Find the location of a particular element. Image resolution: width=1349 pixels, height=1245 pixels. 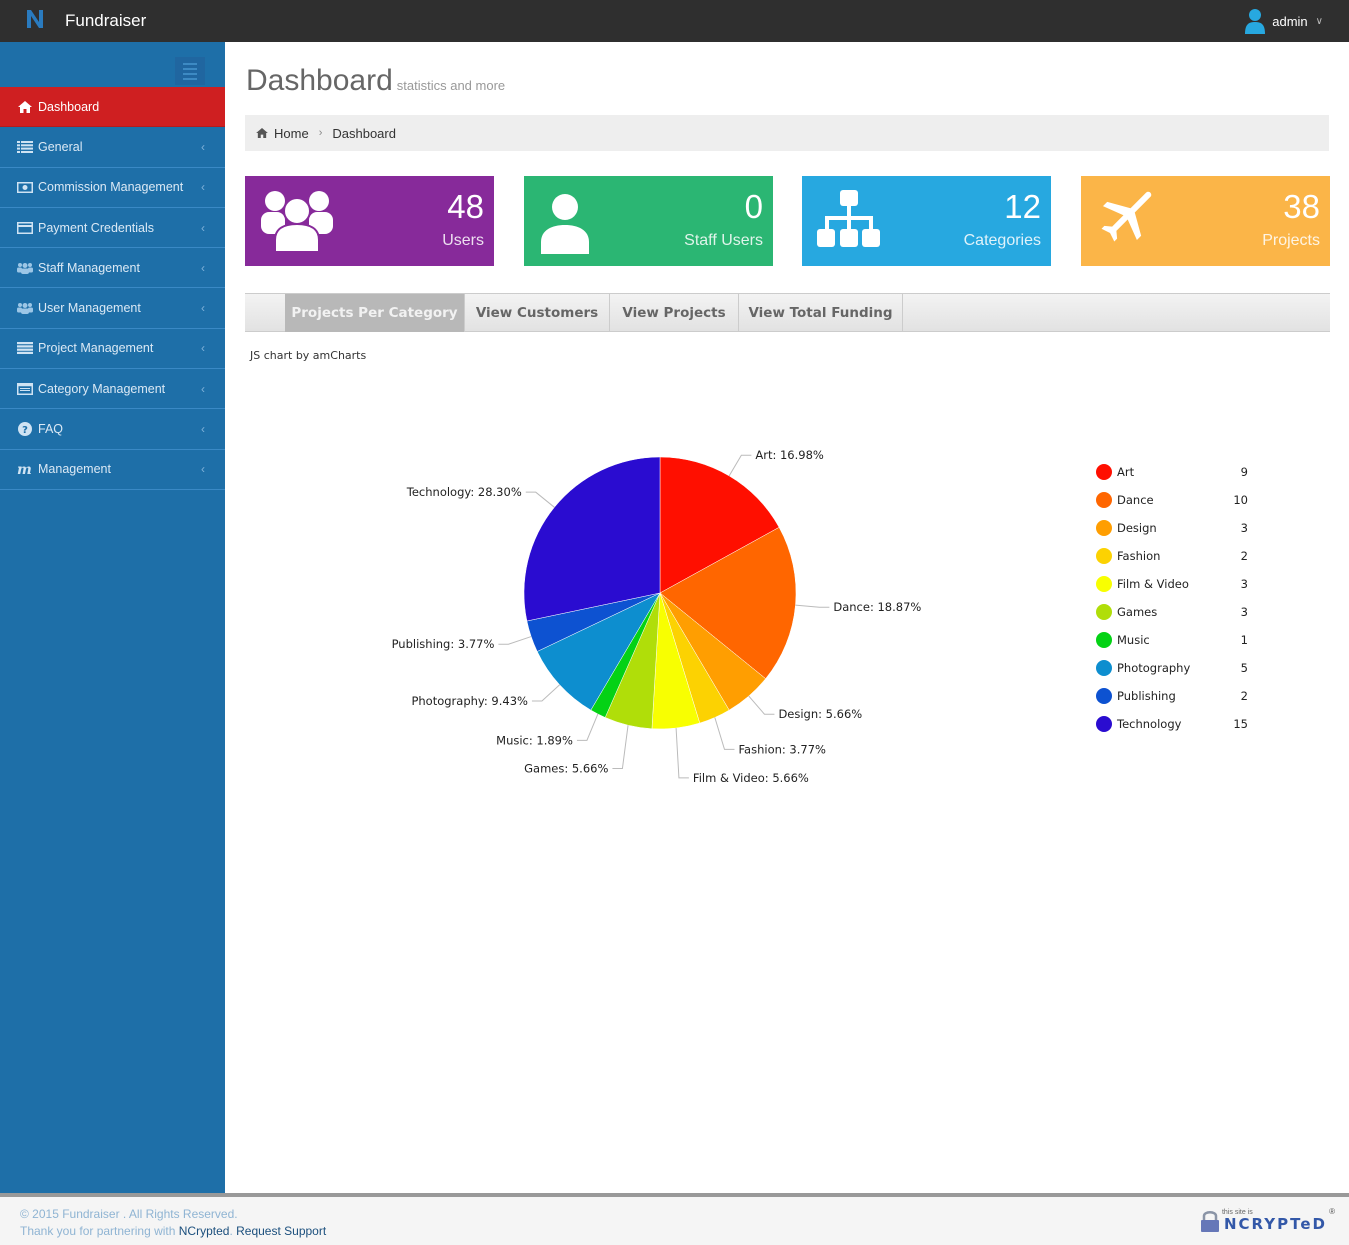

page-title-text: Dashboard is located at coordinates (319, 80).